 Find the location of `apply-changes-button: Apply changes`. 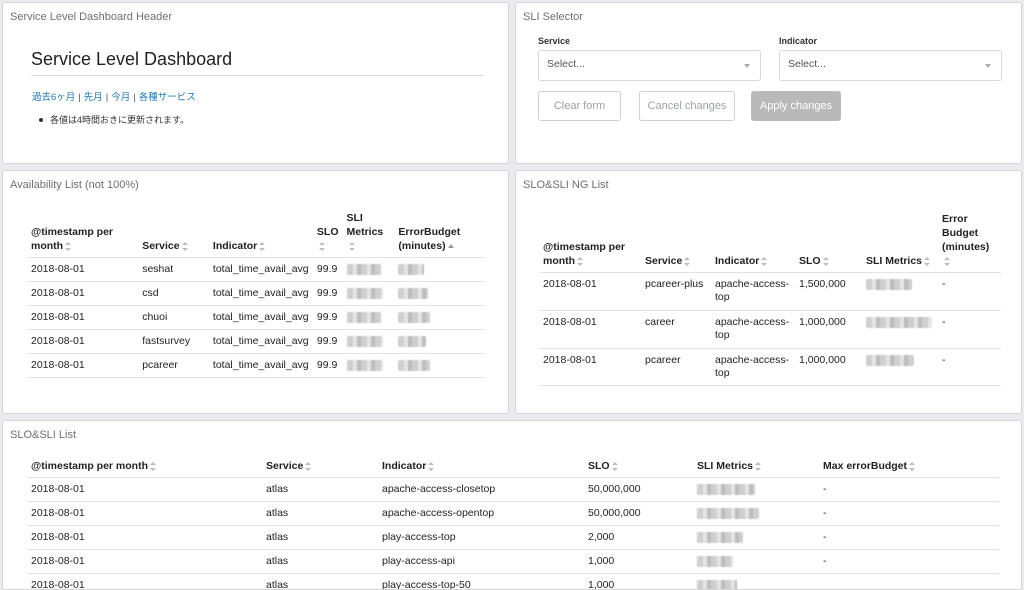

apply-changes-button: Apply changes is located at coordinates (796, 106).